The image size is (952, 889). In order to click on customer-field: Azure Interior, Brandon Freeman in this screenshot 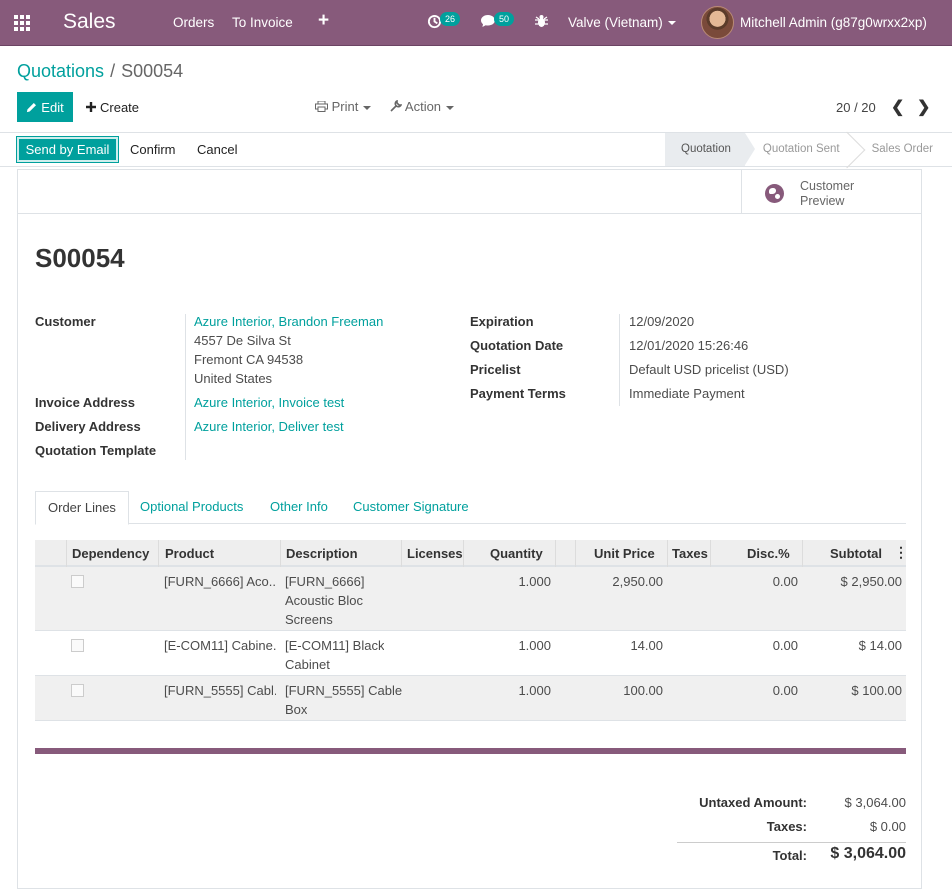, I will do `click(288, 321)`.